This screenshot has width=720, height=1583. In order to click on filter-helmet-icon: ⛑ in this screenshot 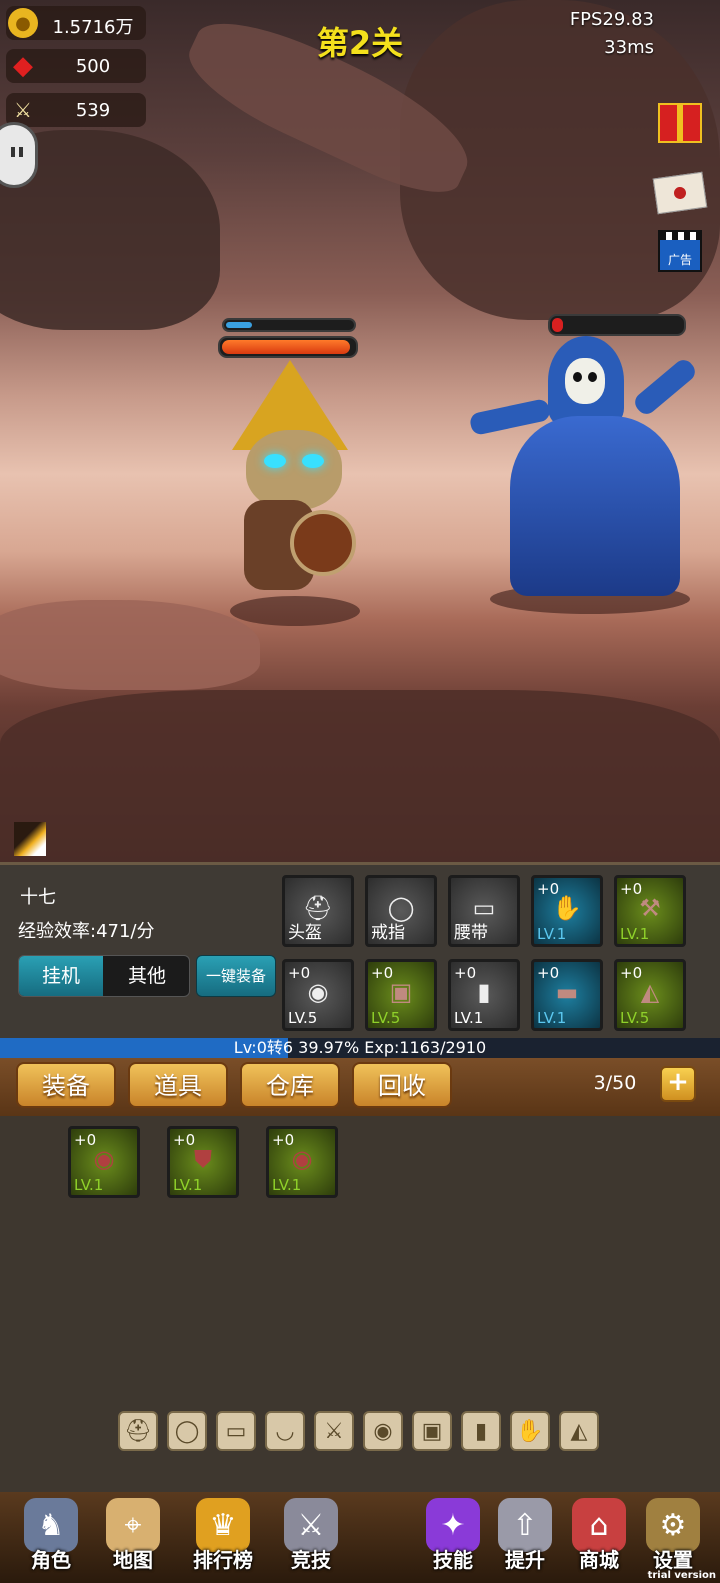, I will do `click(138, 1431)`.